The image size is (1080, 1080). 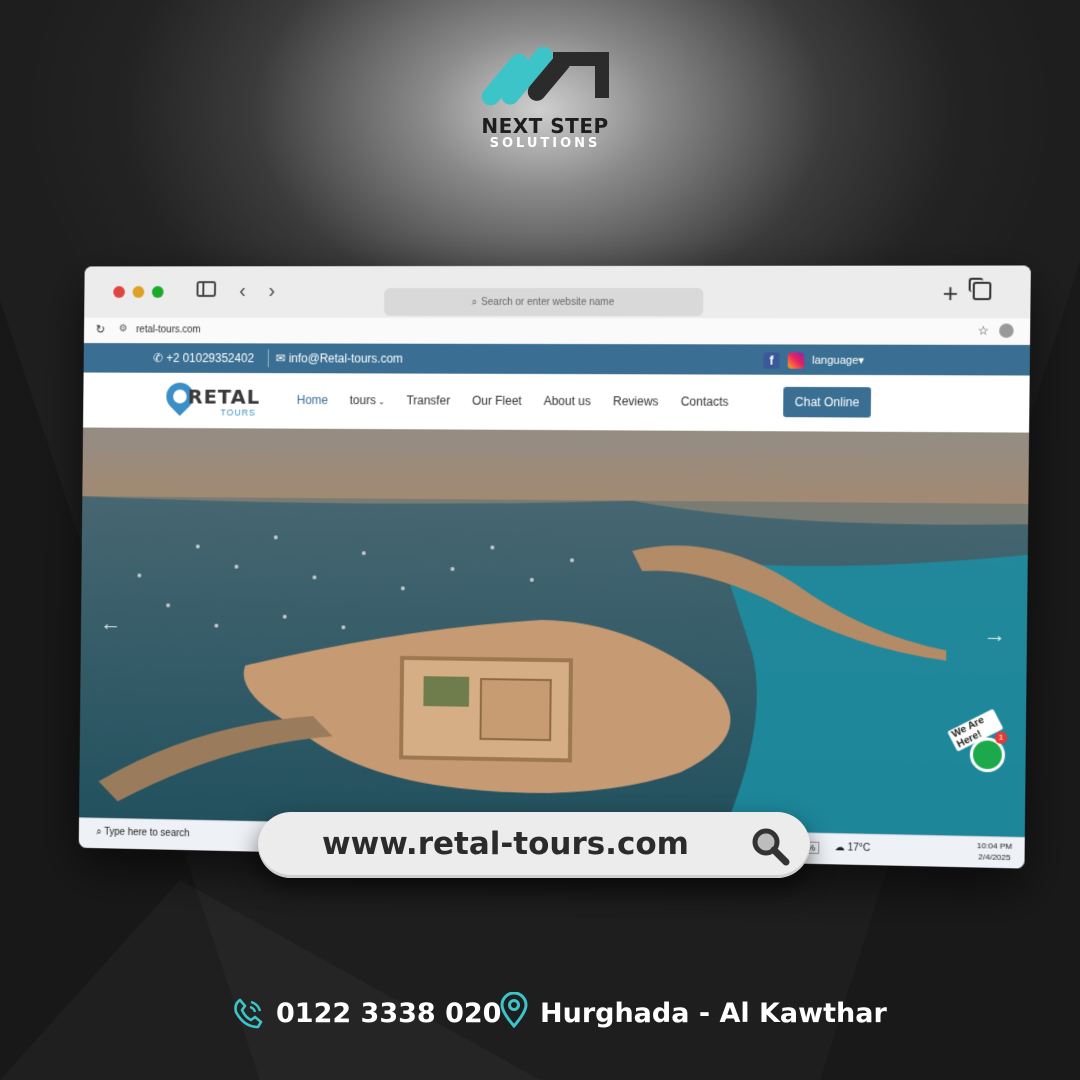 I want to click on omnibox: ⌕ Search or enter website name, so click(x=543, y=302).